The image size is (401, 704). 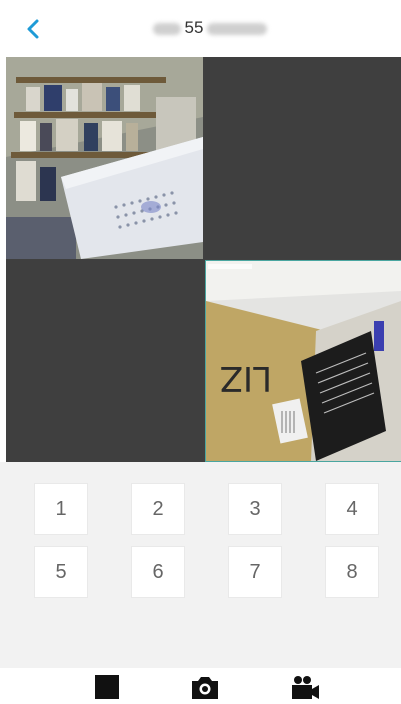 I want to click on page-title: 55, so click(x=210, y=30).